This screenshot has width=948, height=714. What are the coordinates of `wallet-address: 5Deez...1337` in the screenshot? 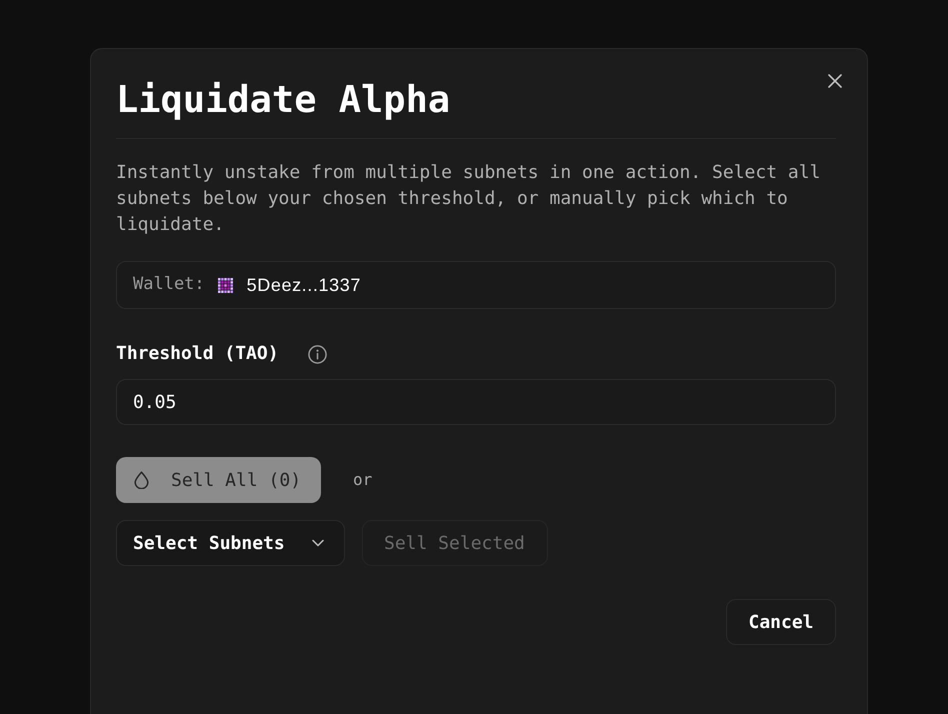 It's located at (303, 285).